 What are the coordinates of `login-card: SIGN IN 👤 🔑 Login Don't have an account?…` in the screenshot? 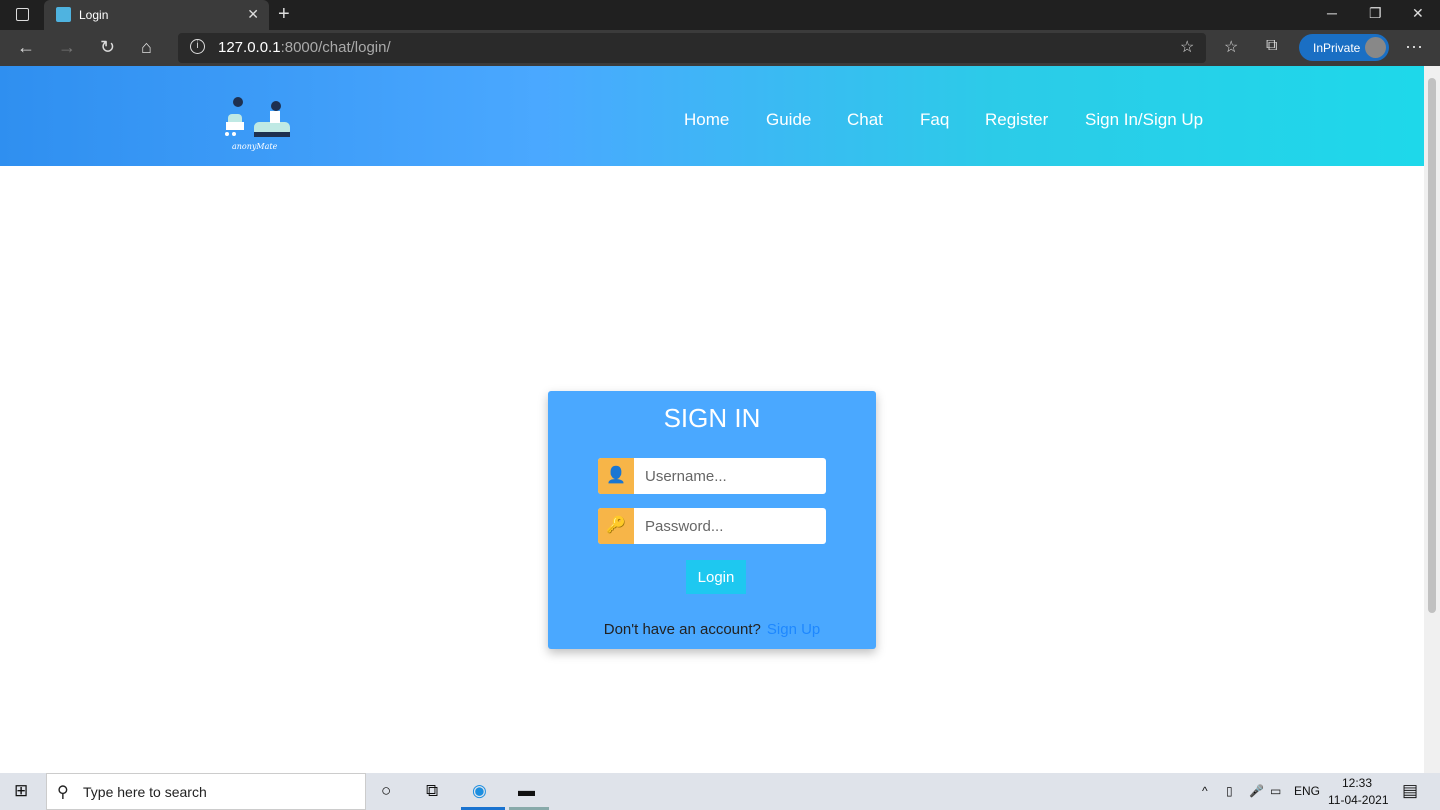 It's located at (712, 520).